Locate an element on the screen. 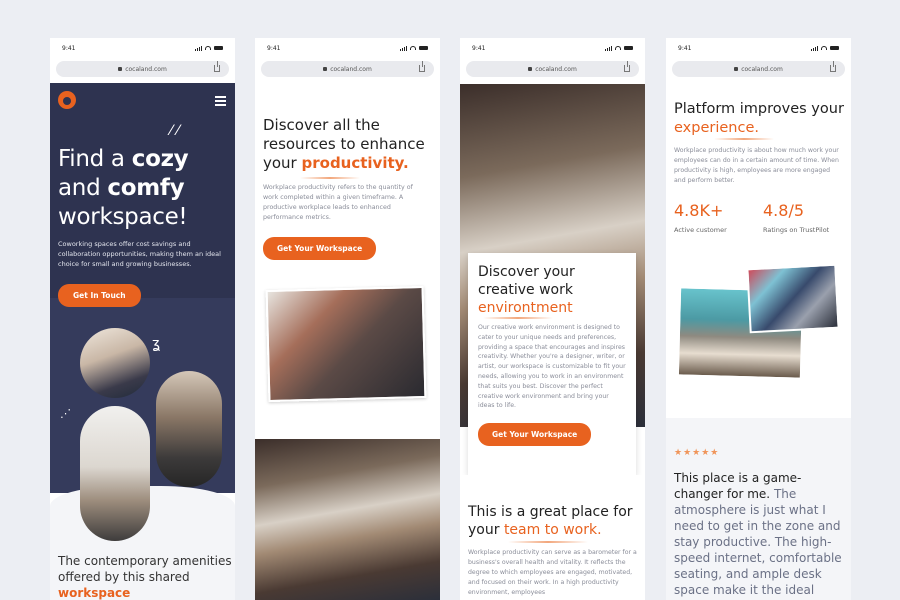  photo-coworking-desk is located at coordinates (115, 473).